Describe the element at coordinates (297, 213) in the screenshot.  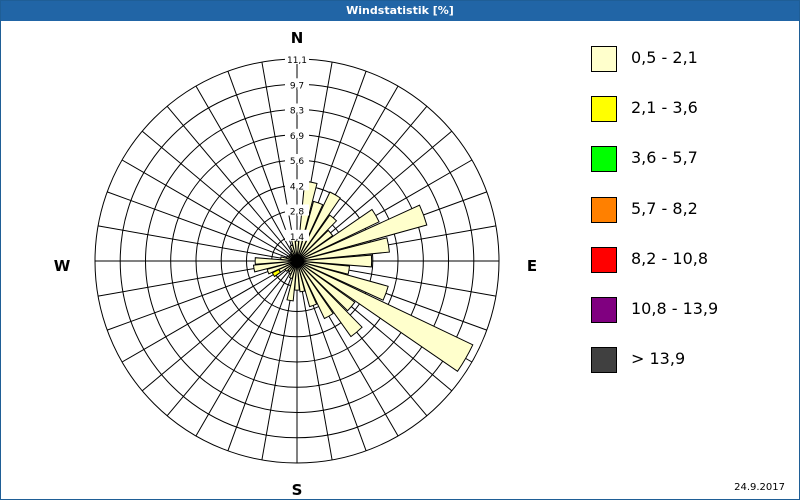
I see `ring-label: 2,8` at that location.